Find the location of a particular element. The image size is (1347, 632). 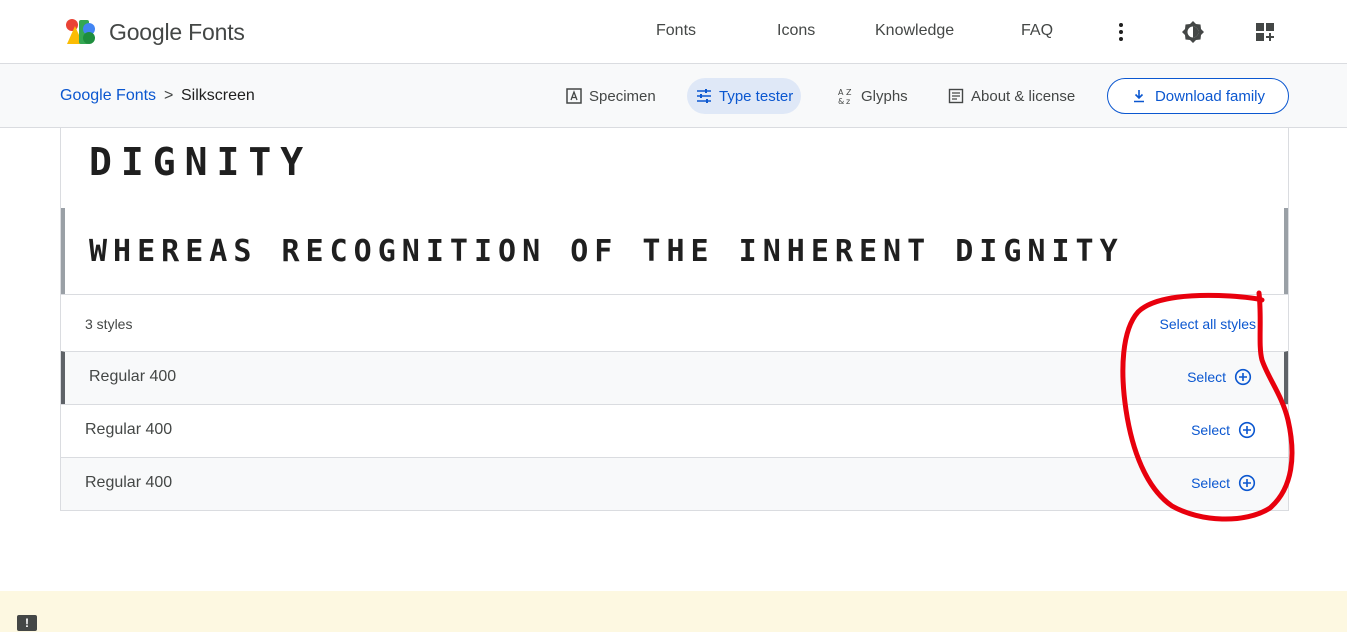

tab-glyphs: A Z & z Glyphs is located at coordinates (872, 96).